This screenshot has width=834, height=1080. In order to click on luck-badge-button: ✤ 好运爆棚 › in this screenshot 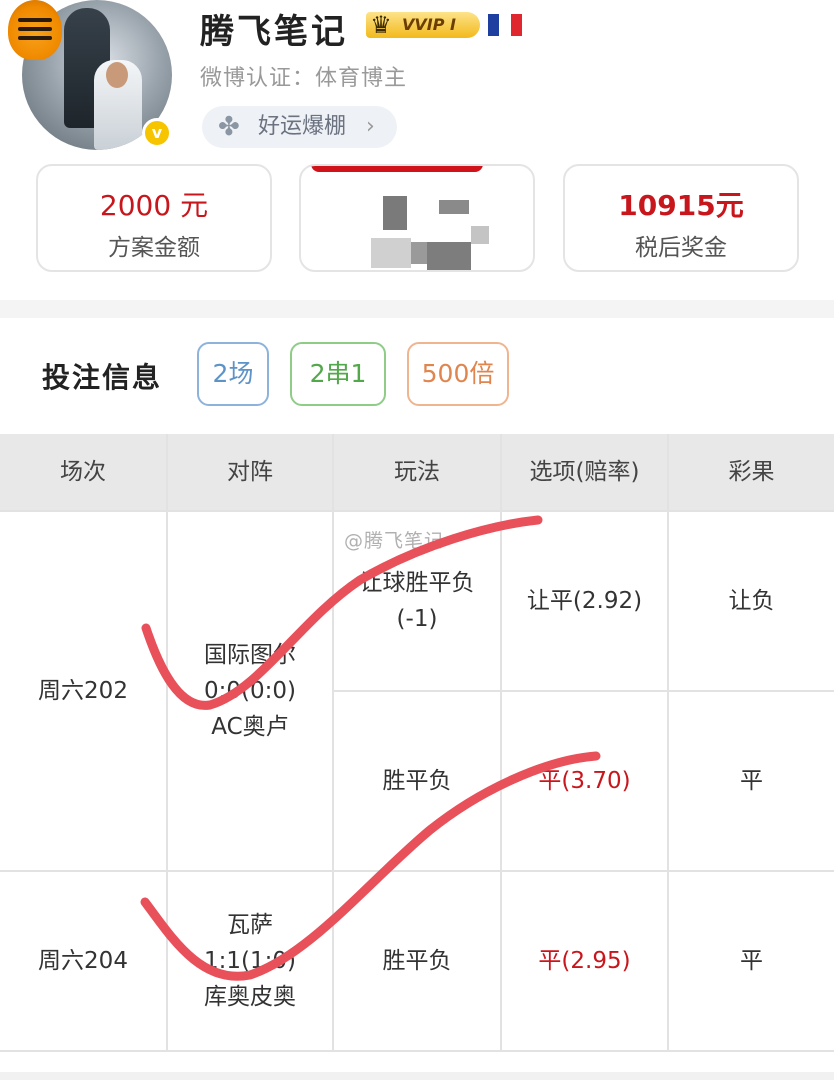, I will do `click(299, 127)`.